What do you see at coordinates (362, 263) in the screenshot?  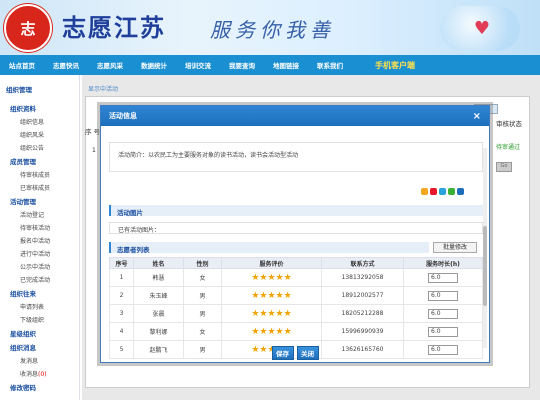 I see `col-phone: 联系方式` at bounding box center [362, 263].